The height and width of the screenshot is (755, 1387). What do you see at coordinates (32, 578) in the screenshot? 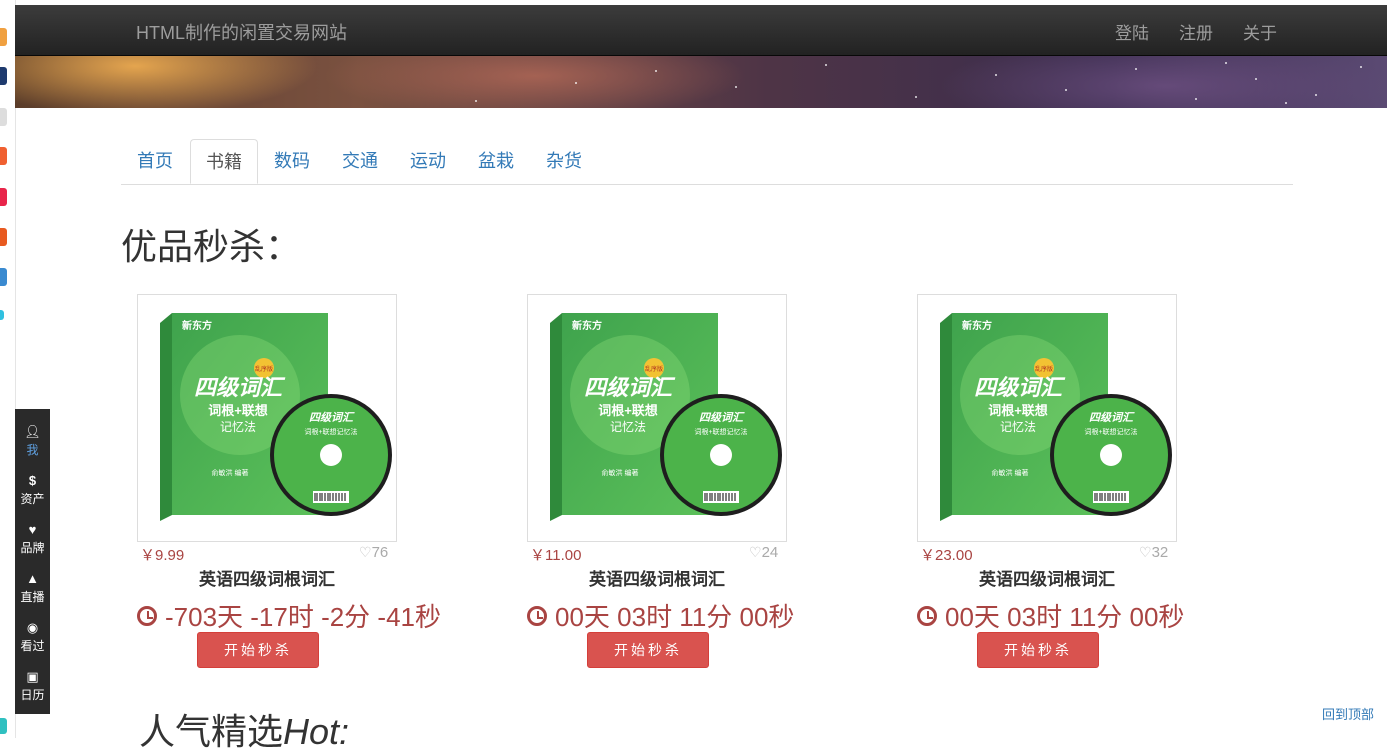
I see `bell-icon: ▲` at bounding box center [32, 578].